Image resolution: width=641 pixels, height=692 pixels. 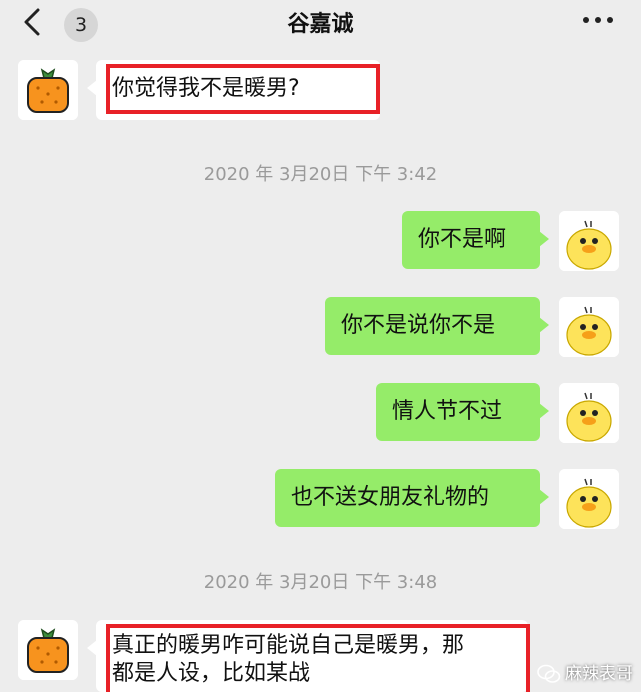 What do you see at coordinates (320, 582) in the screenshot?
I see `timestamp: 2020 年 3月20日 下午 3:48` at bounding box center [320, 582].